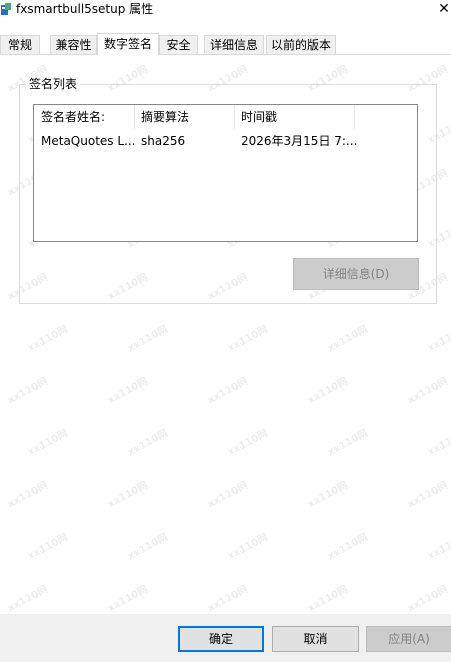 This screenshot has height=662, width=451. What do you see at coordinates (221, 639) in the screenshot?
I see `ok-button: 确定` at bounding box center [221, 639].